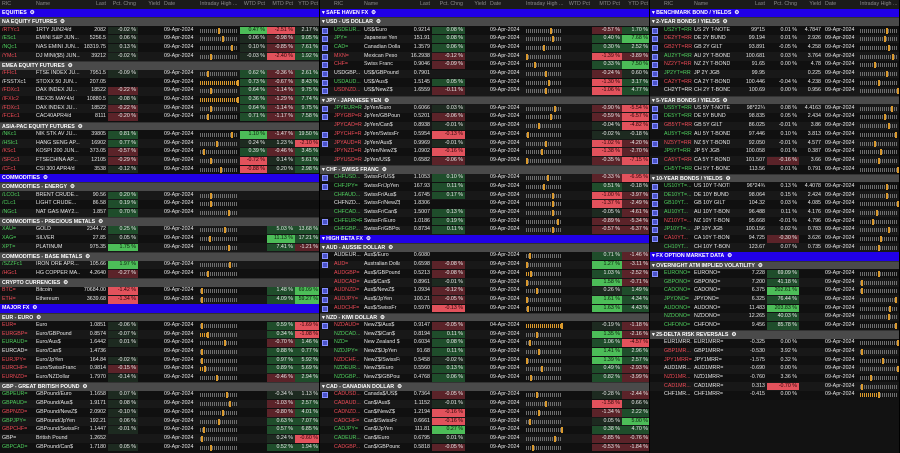  What do you see at coordinates (677, 300) in the screenshot?
I see `ric-code: JPYONO=` at bounding box center [677, 300].